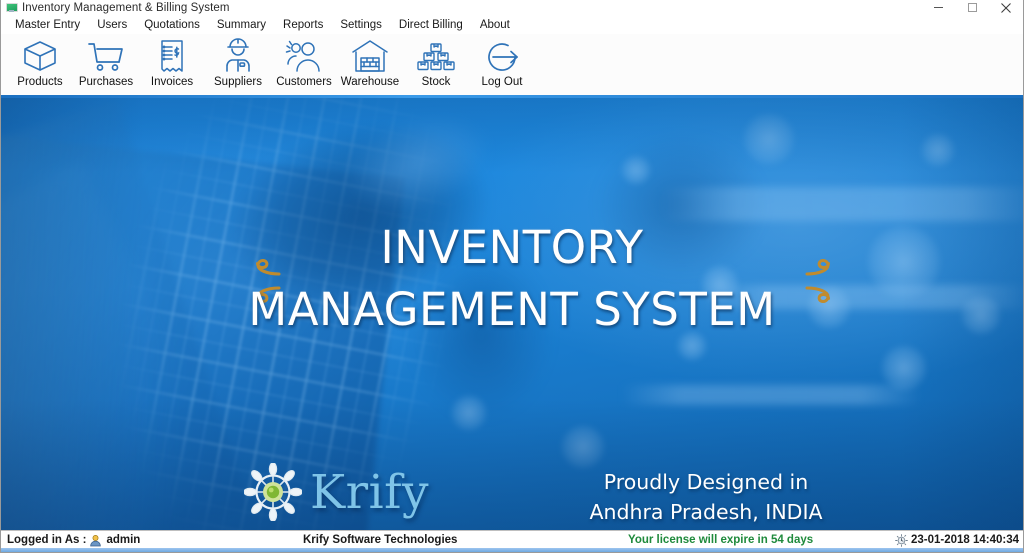  I want to click on toolbar-button-invoices: Invoices, so click(172, 63).